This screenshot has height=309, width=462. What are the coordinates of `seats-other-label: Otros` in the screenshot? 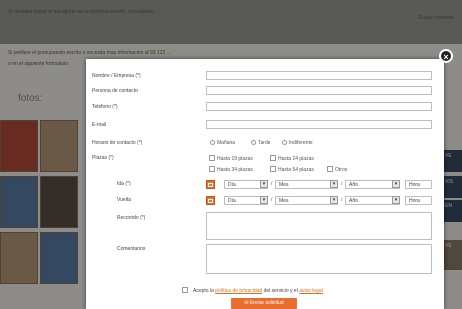 It's located at (341, 170).